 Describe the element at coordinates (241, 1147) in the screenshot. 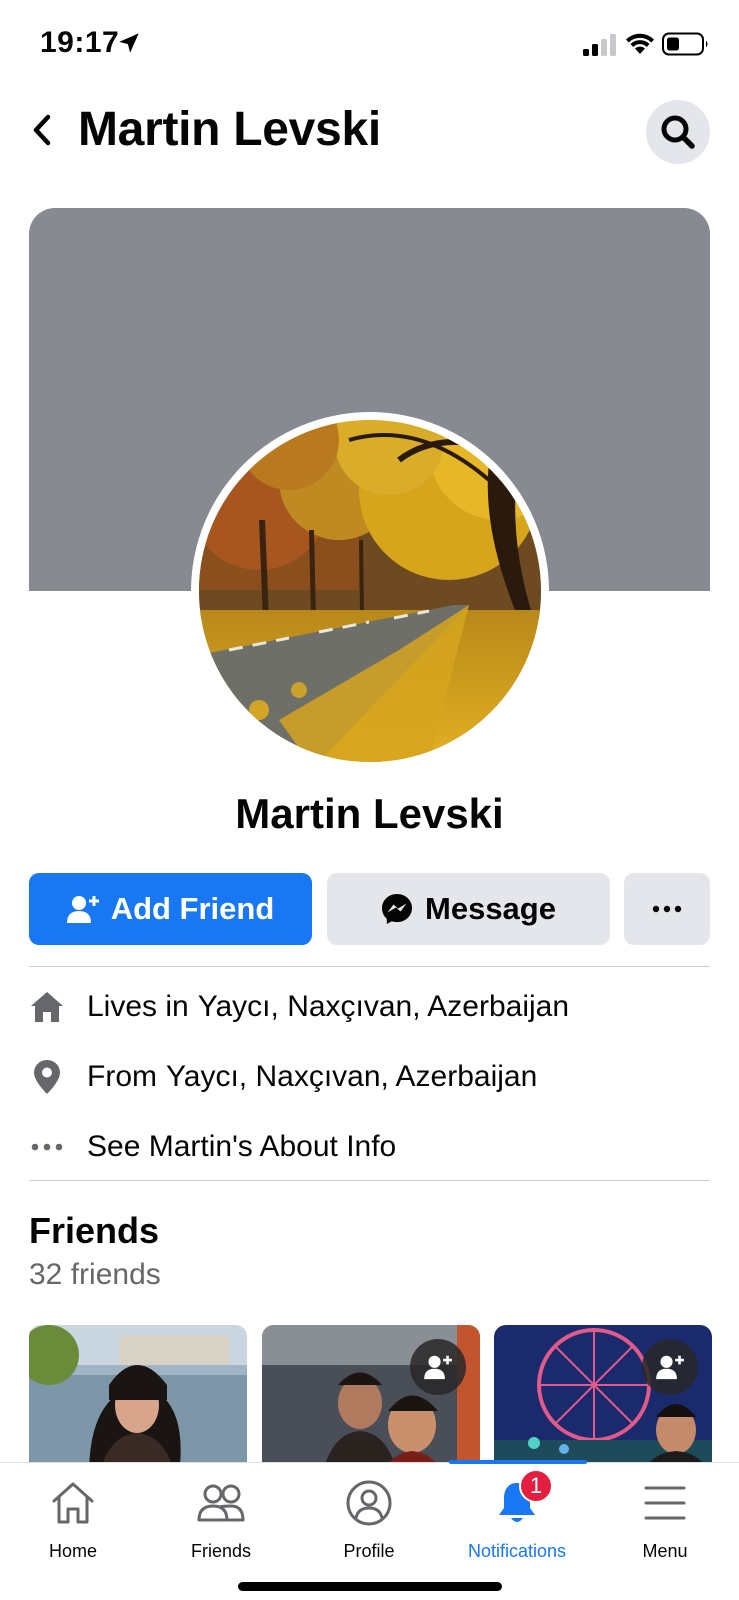

I see `about-info-link: See Martin's About Info` at that location.